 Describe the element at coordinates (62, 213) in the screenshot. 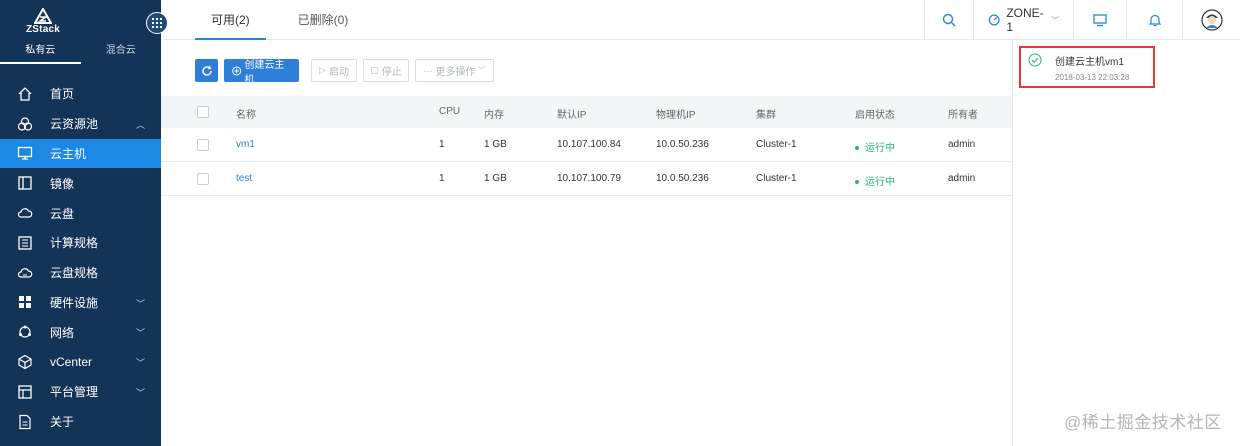

I see `sidebar-item-label: 云盘` at that location.